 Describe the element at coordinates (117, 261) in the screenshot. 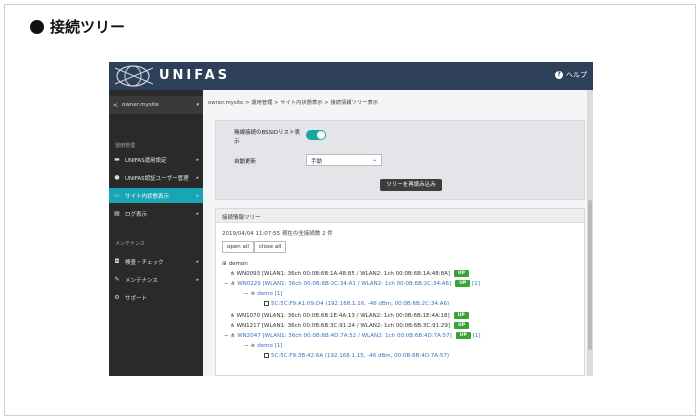

I see `check-icon: ◘` at that location.